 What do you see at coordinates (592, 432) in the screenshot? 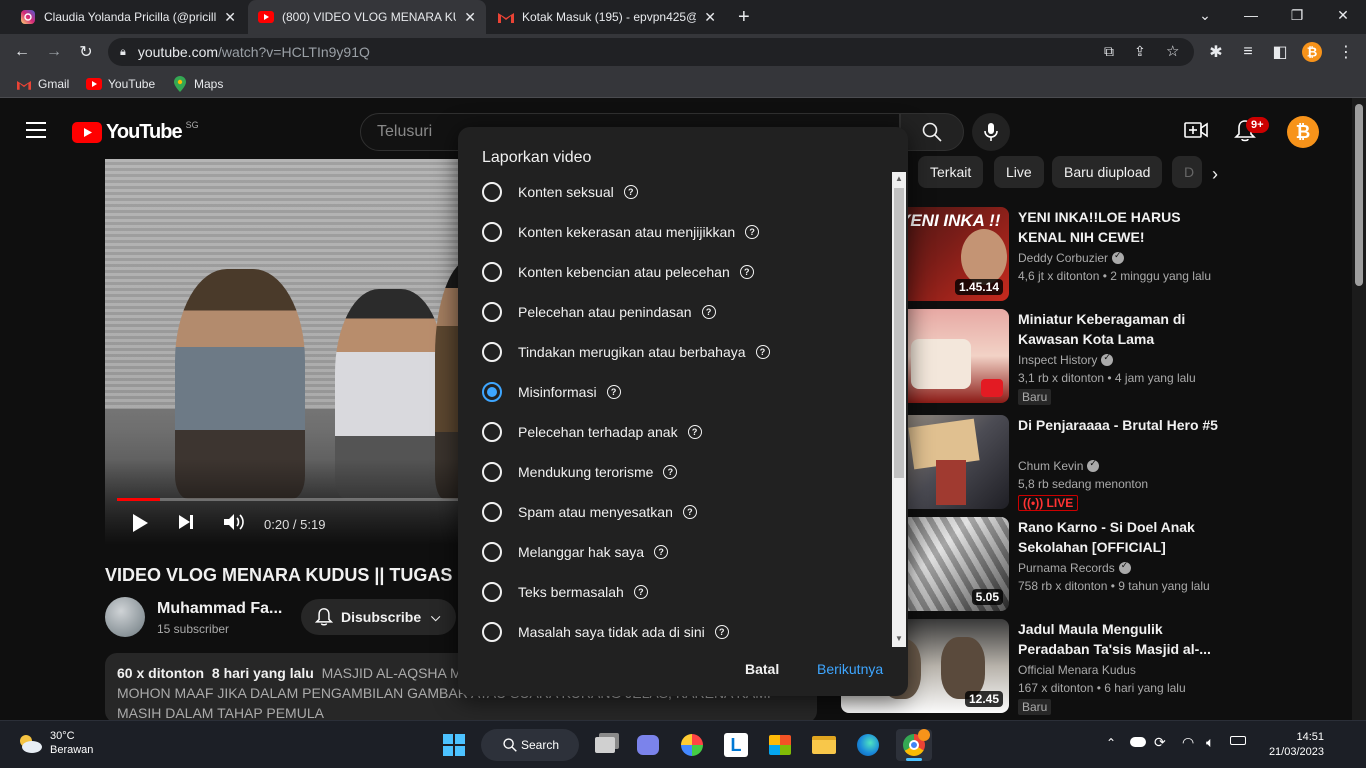
I see `report-option: Pelecehan terhadap anak?` at bounding box center [592, 432].